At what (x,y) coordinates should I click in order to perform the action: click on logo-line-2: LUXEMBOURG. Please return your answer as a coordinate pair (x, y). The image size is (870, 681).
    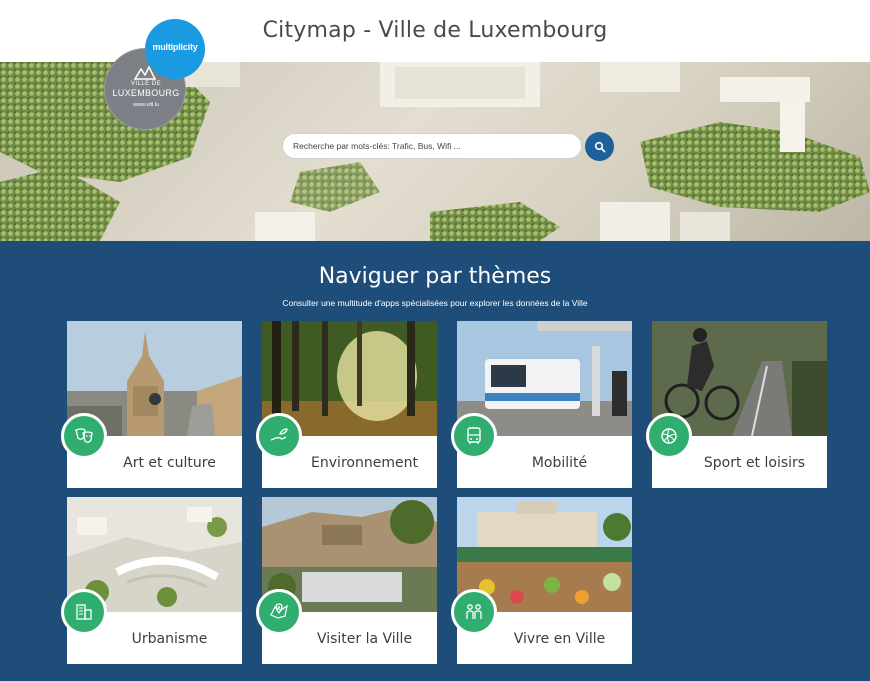
    Looking at the image, I should click on (146, 93).